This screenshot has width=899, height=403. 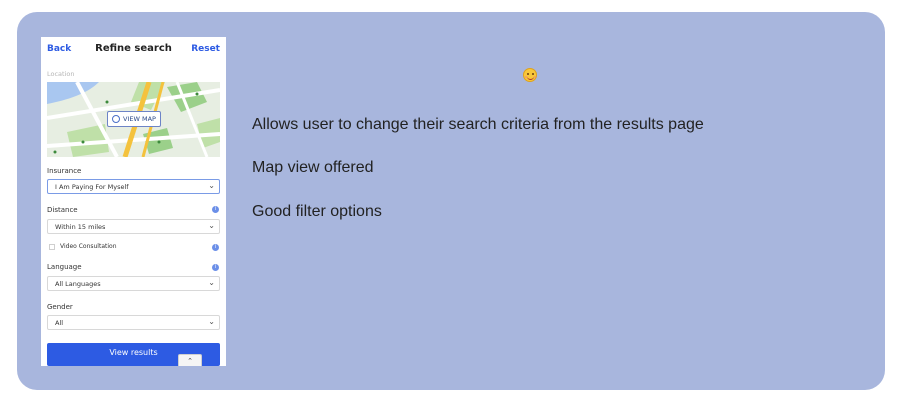 I want to click on language-select: All Languages ⌄, so click(x=133, y=283).